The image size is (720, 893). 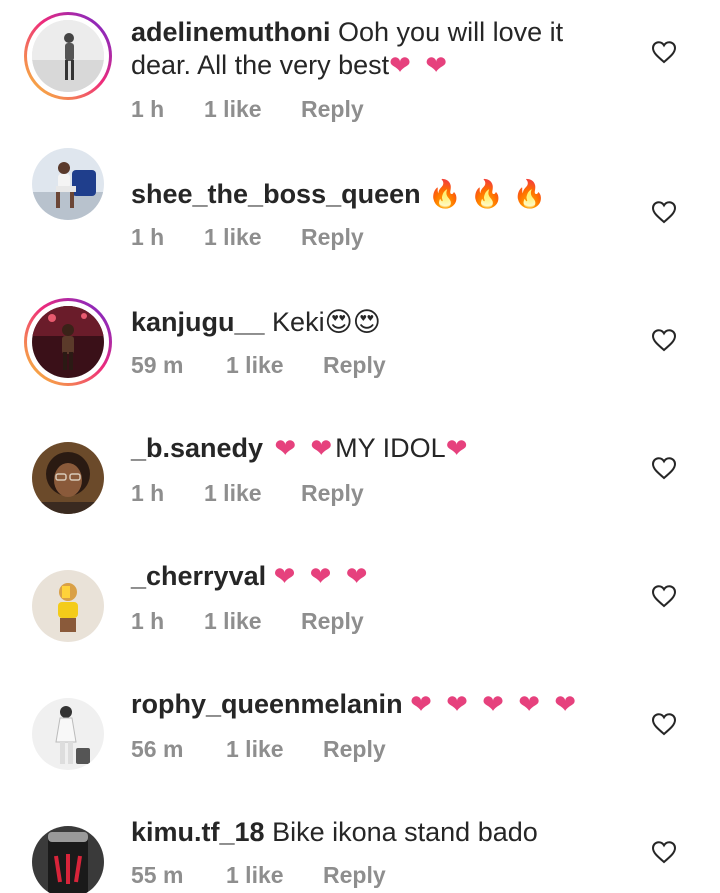 What do you see at coordinates (157, 749) in the screenshot?
I see `comment-time: 56 m` at bounding box center [157, 749].